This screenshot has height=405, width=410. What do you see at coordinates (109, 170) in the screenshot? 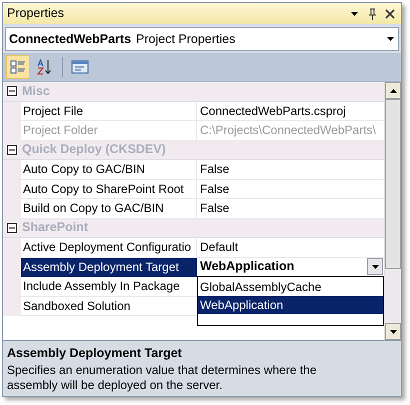
I see `property-name: Auto Copy to GAC/BIN` at bounding box center [109, 170].